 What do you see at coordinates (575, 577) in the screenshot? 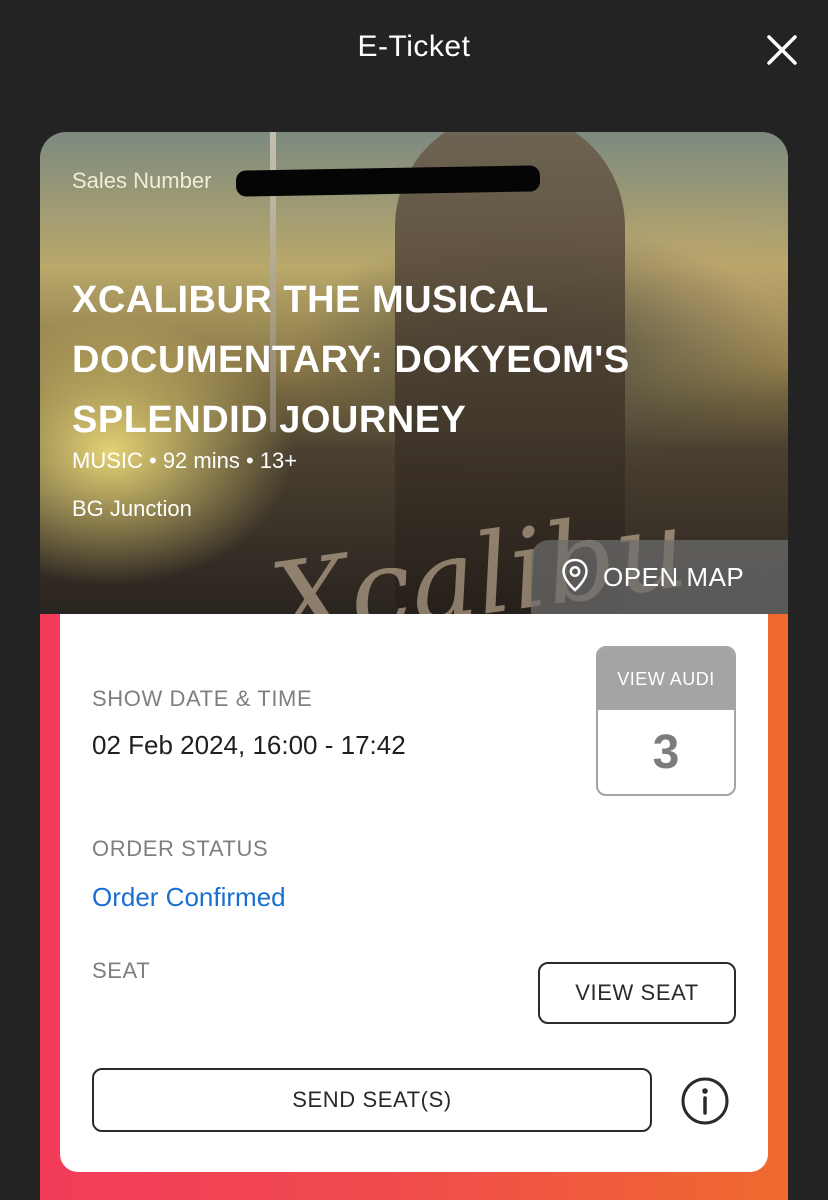
I see `map-pin-icon` at bounding box center [575, 577].